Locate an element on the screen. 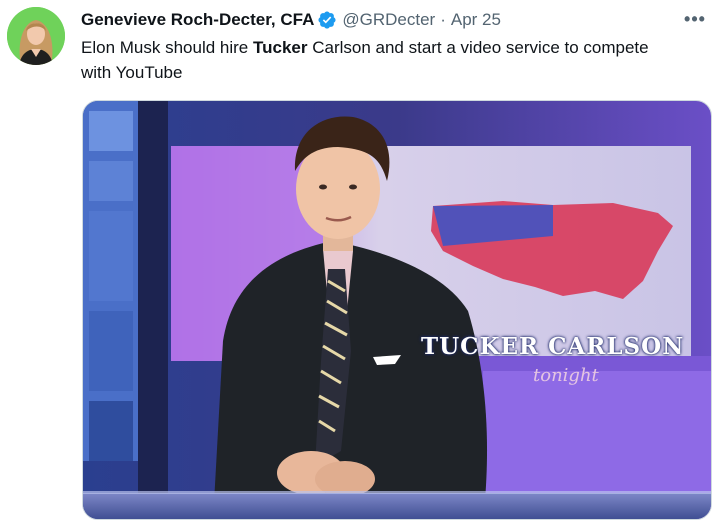 The width and height of the screenshot is (720, 531). author-name: Genevieve Roch-Decter, CFA is located at coordinates (197, 20).